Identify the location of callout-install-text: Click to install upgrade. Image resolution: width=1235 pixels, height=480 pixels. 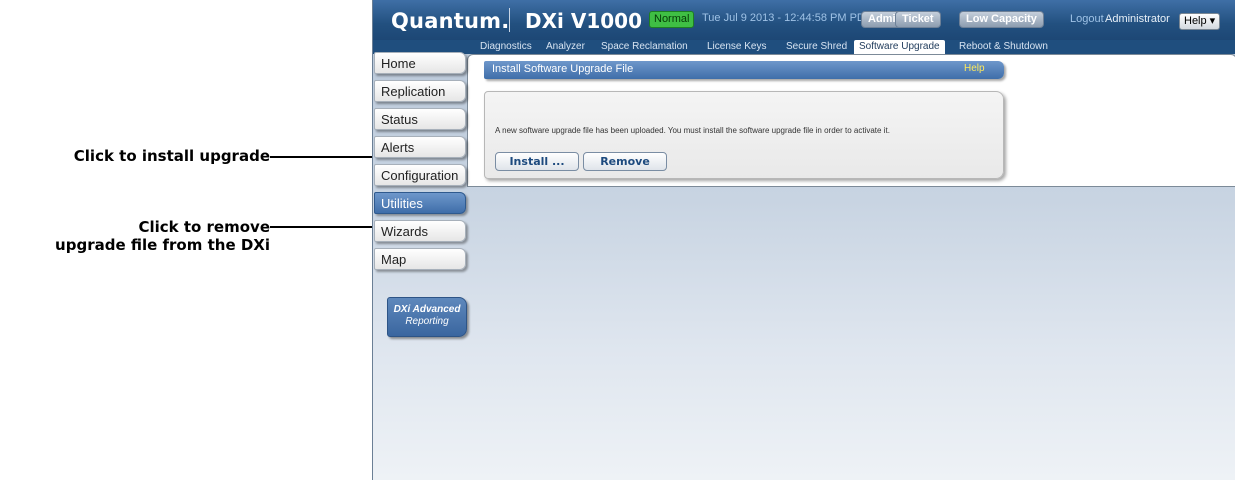
(171, 156).